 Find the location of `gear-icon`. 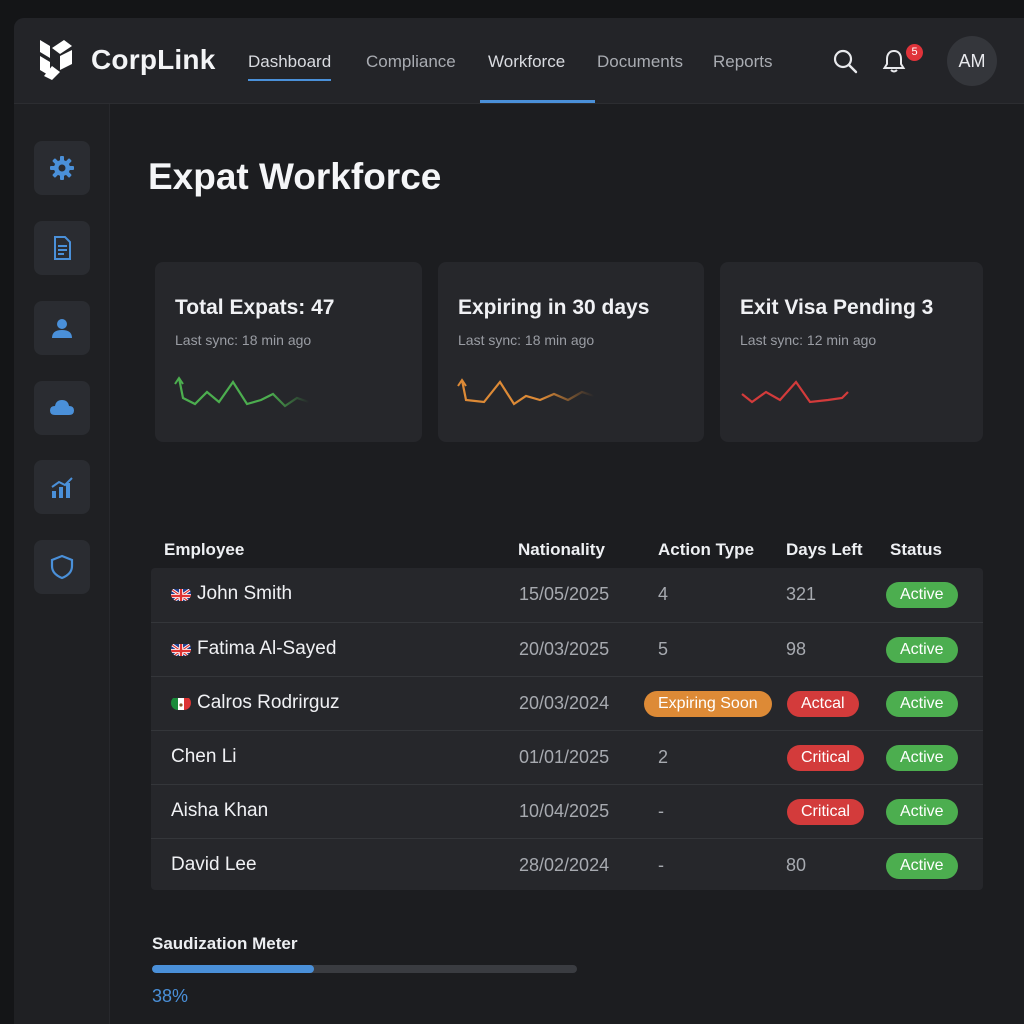

gear-icon is located at coordinates (62, 168).